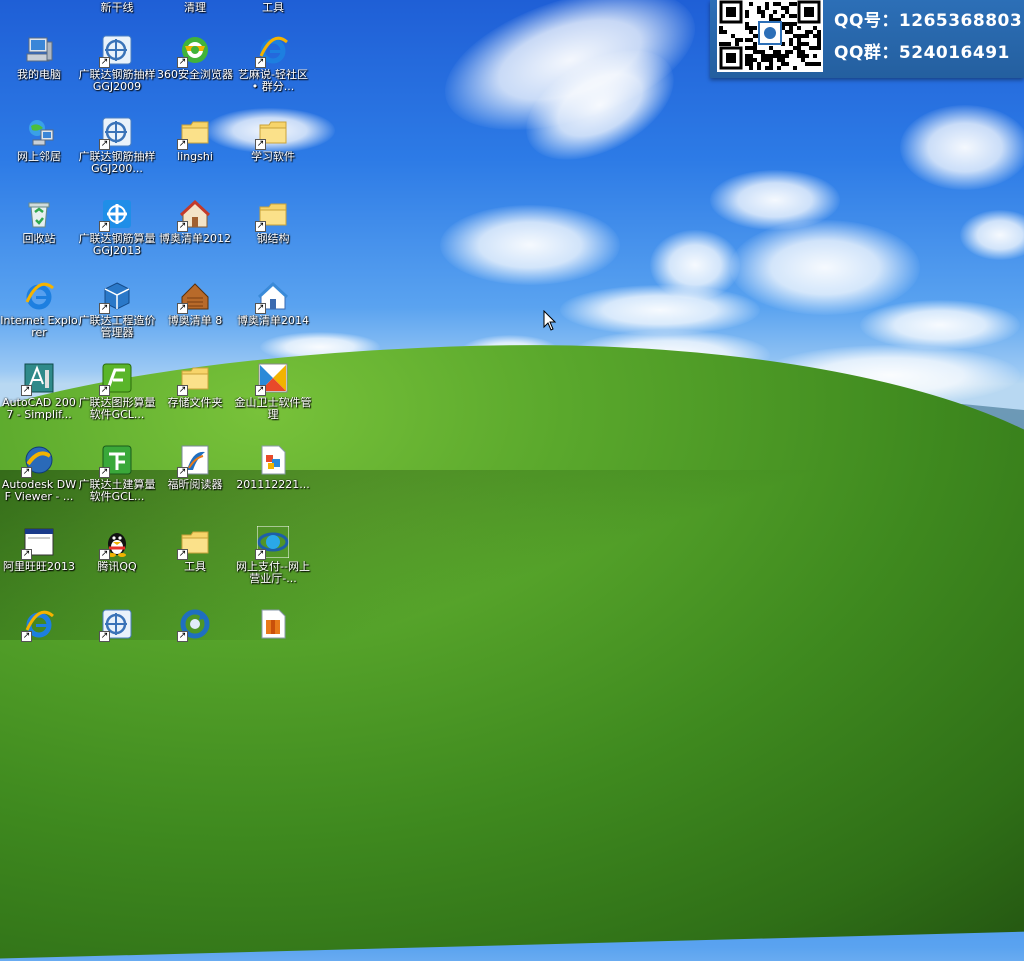  I want to click on desktop-icon: ↗ 博奥清单2014, so click(273, 319).